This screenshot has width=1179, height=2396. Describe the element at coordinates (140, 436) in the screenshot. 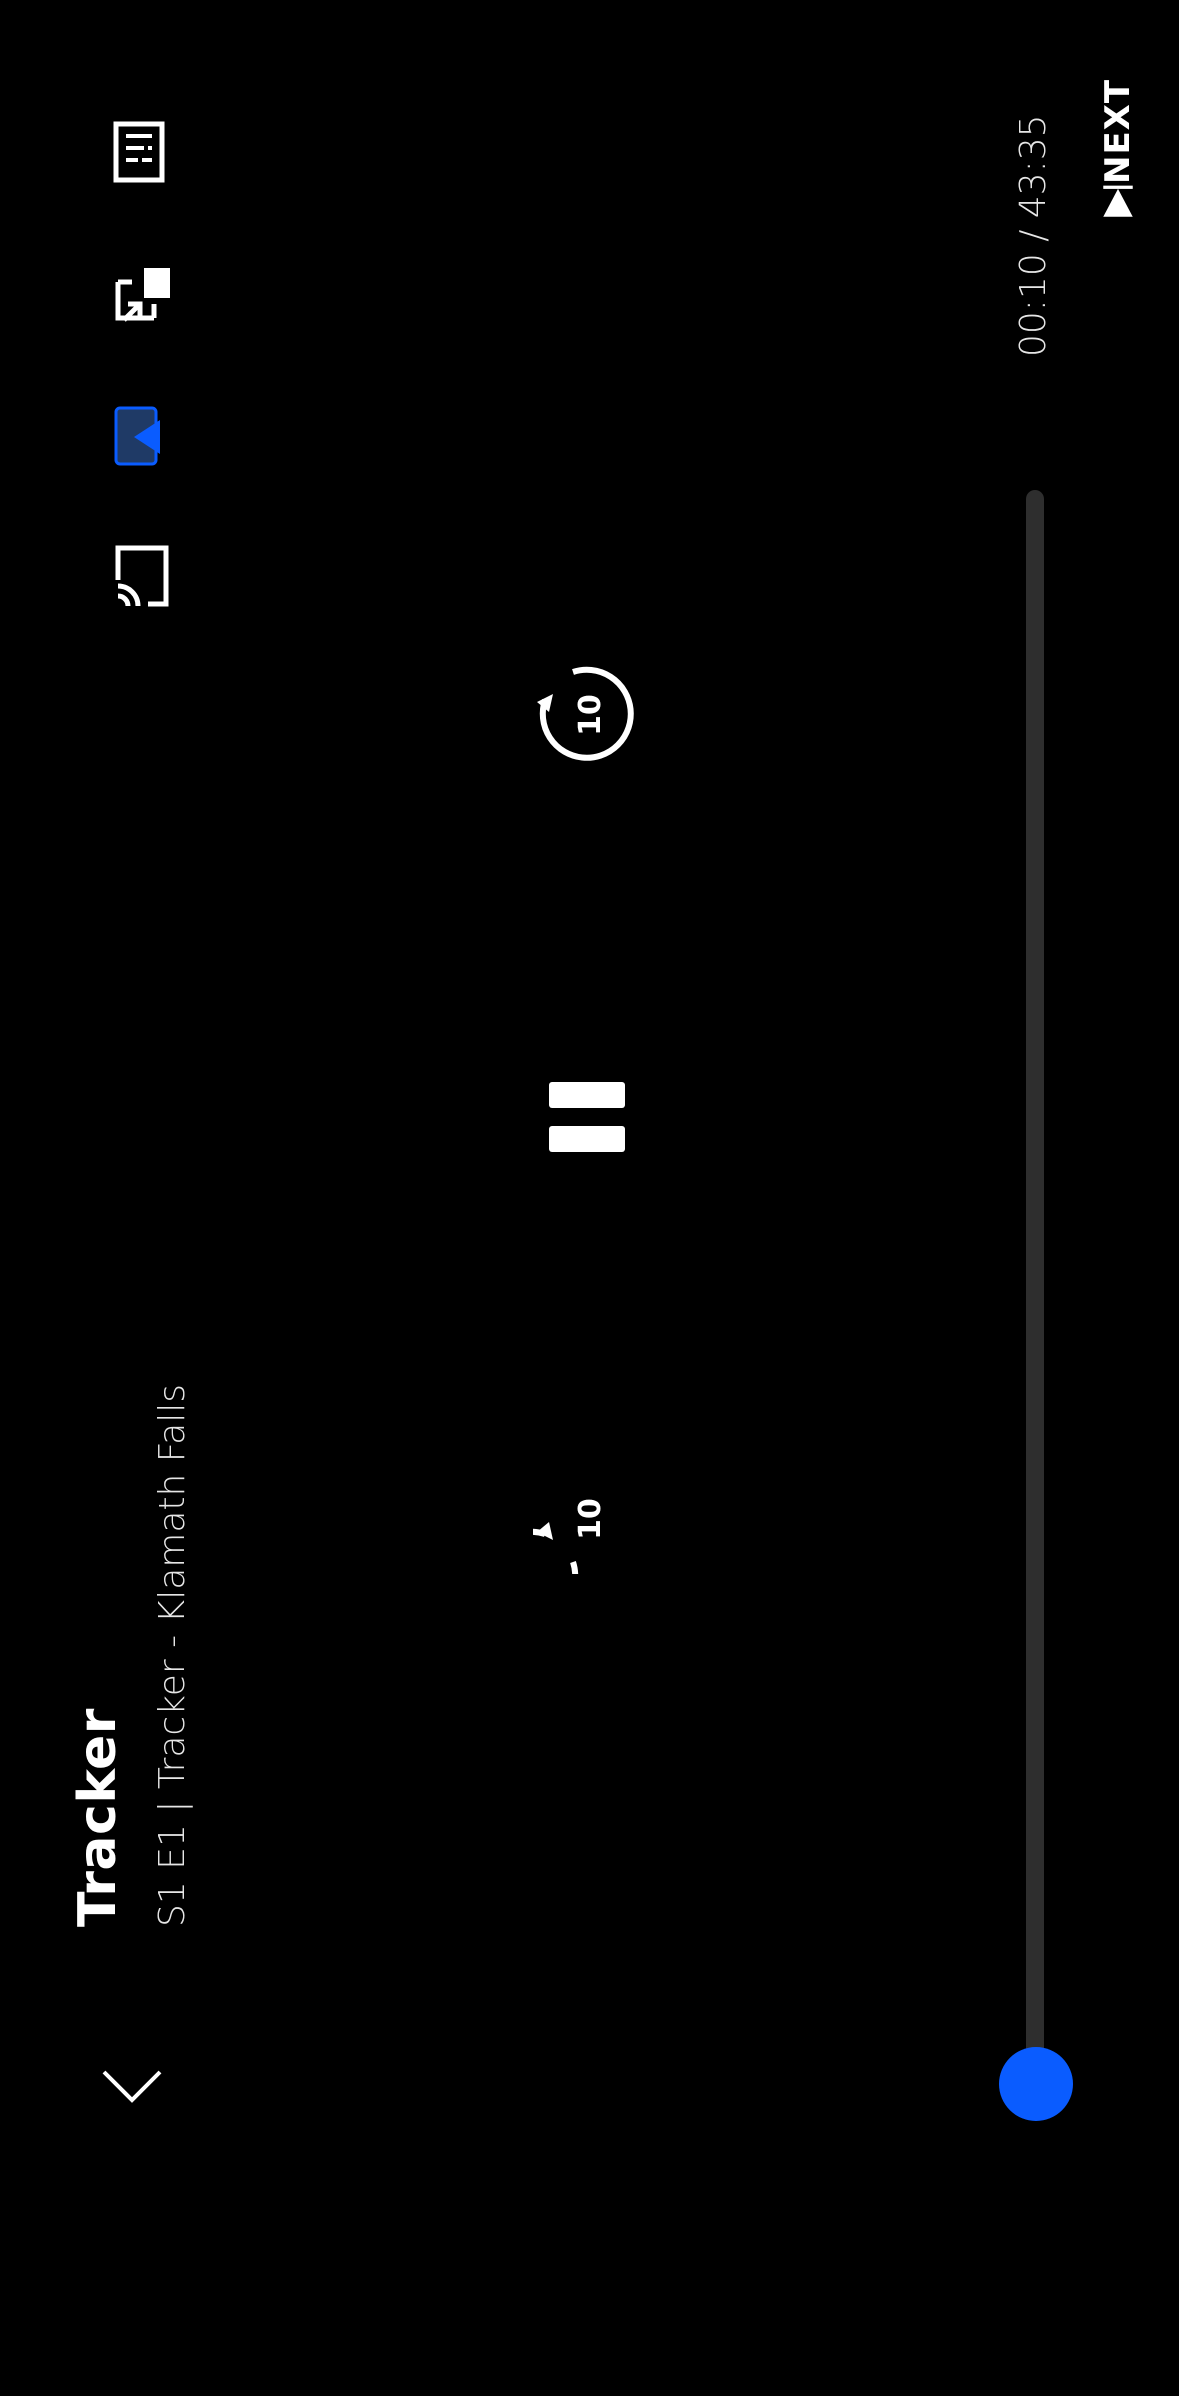

I see `brand-logo-icon` at that location.